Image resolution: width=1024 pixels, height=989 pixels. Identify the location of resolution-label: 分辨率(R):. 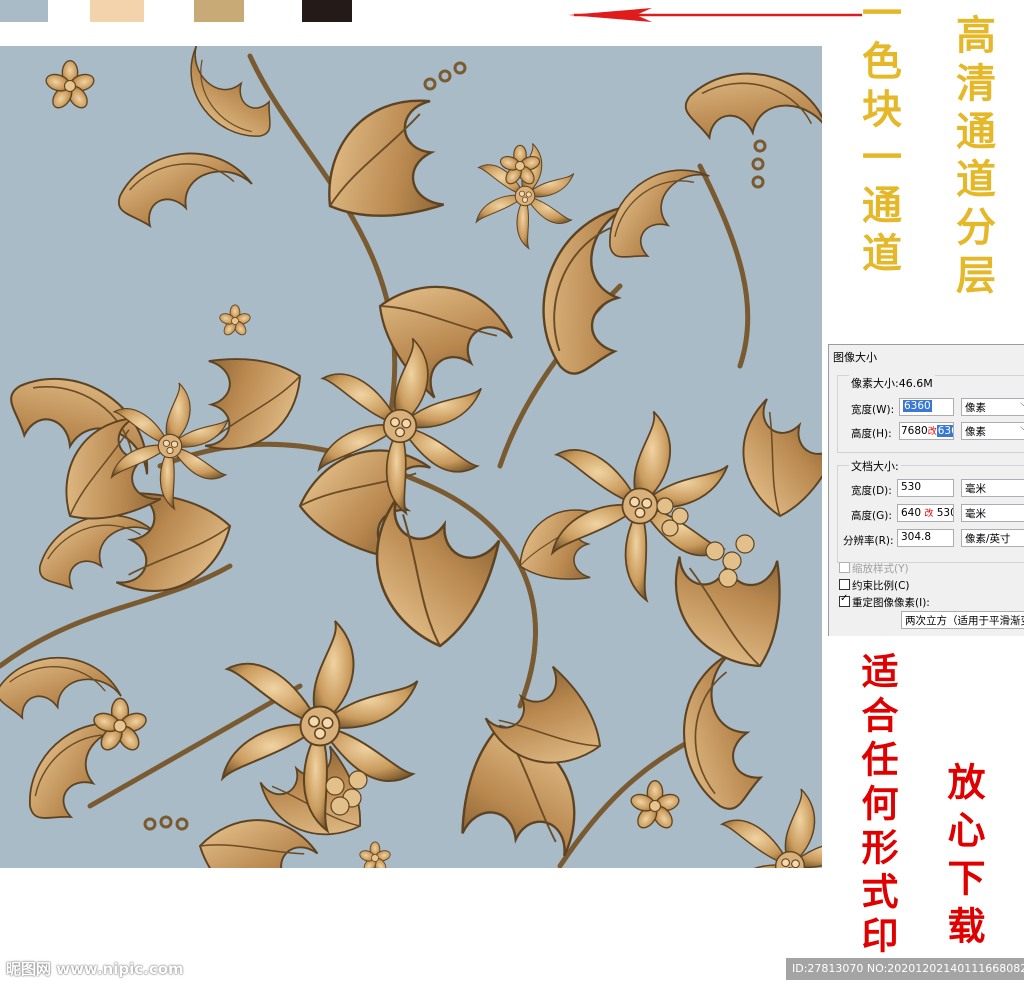
(868, 541).